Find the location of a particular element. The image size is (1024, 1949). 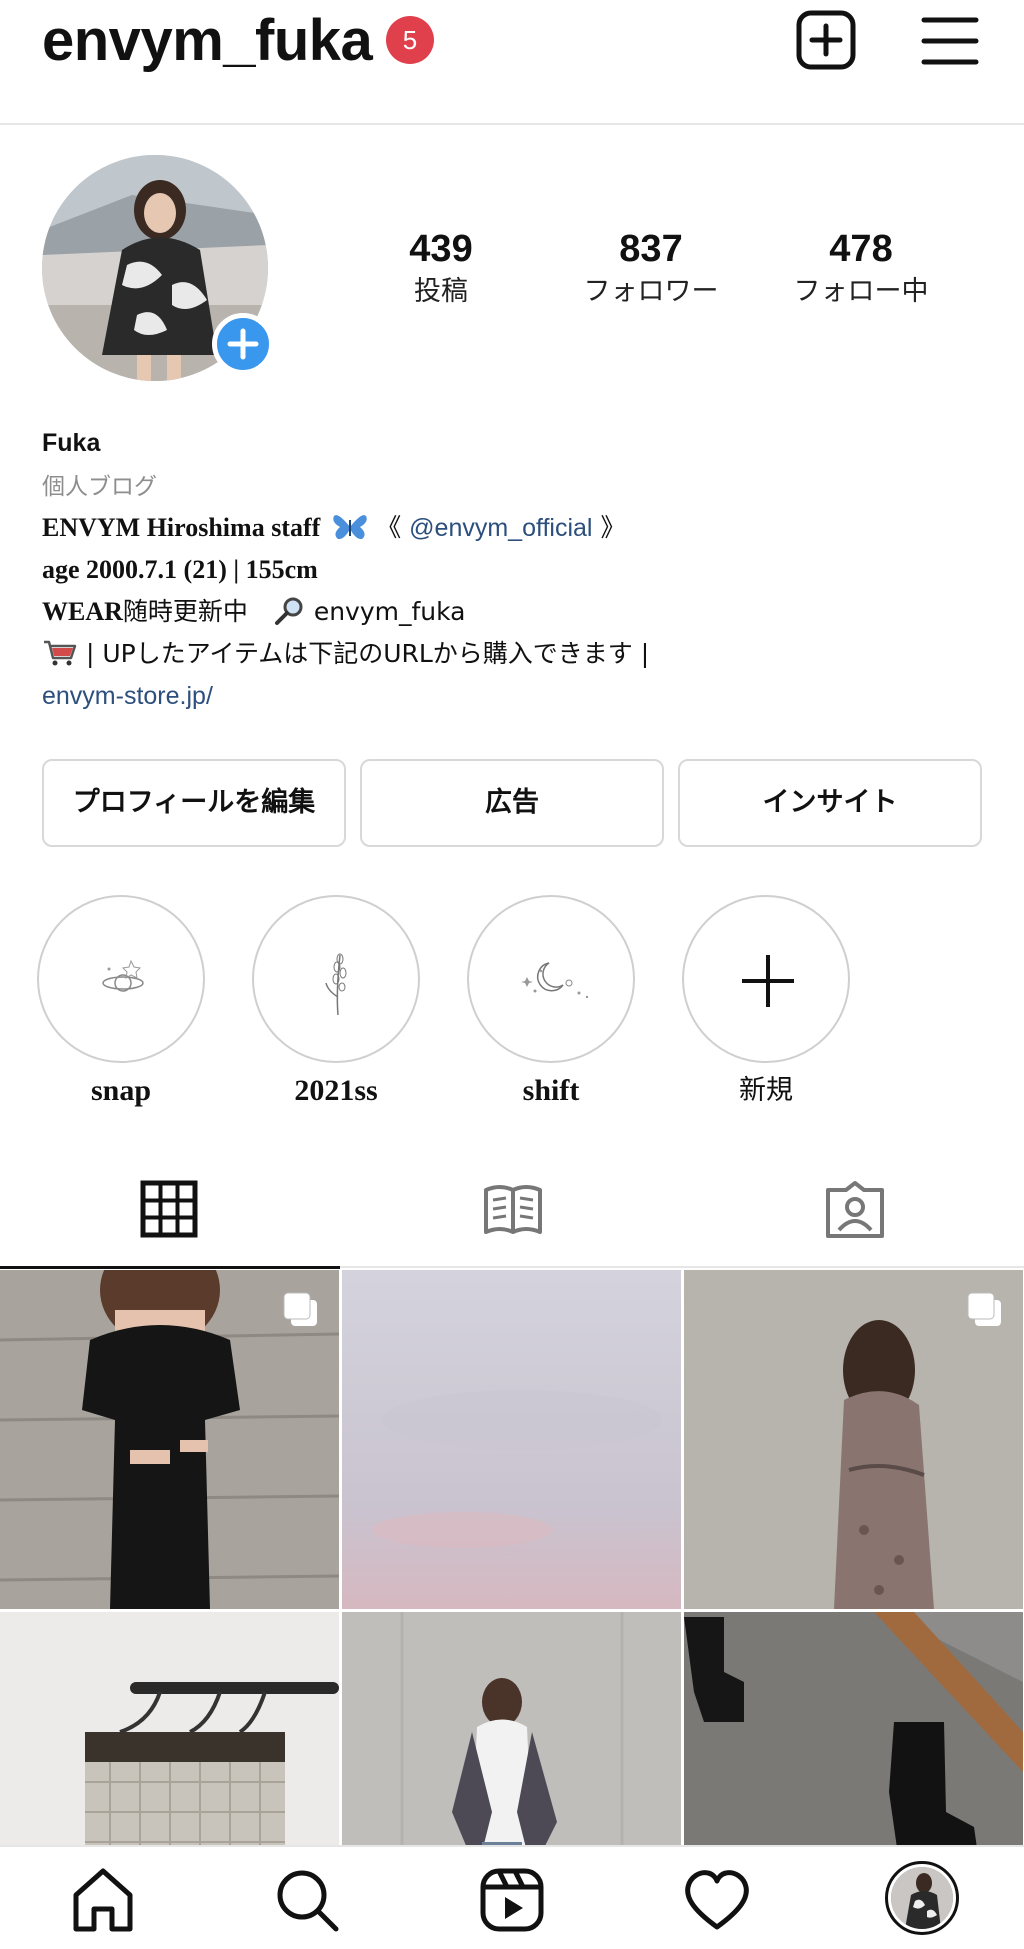

tagged-icon is located at coordinates (855, 1209).